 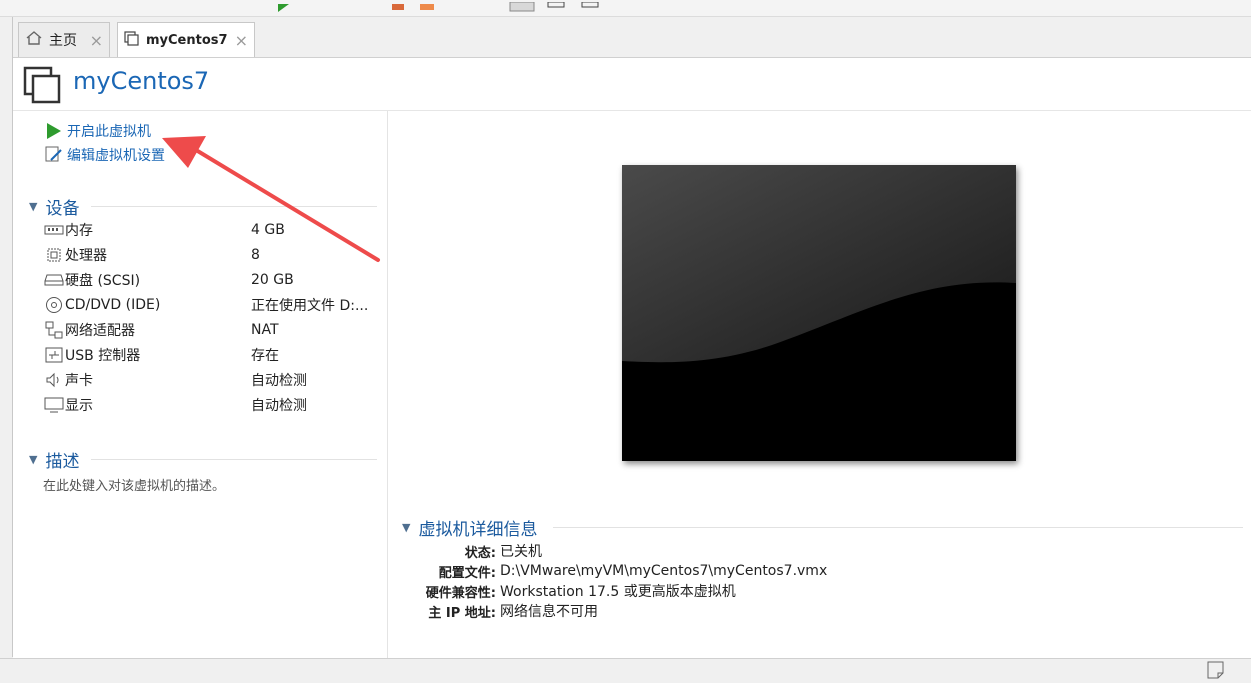 I want to click on device-name: 处理器, so click(x=86, y=256).